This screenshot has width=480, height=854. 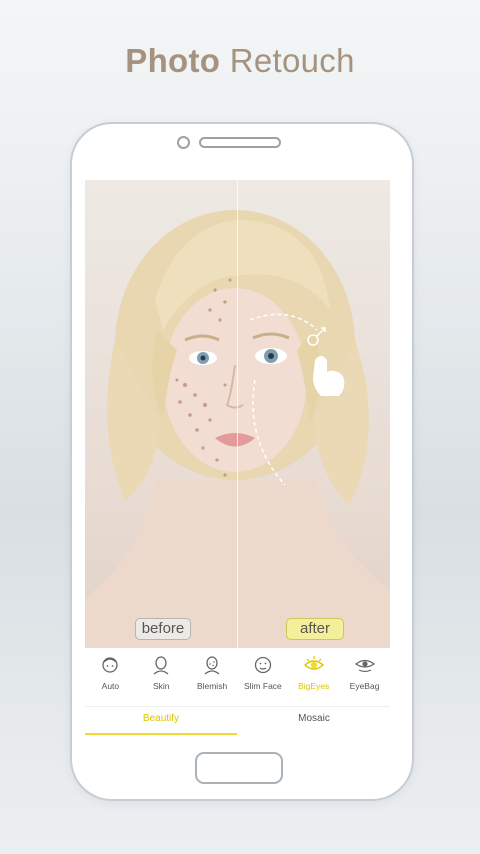 What do you see at coordinates (212, 677) in the screenshot?
I see `tool-blemish: Blemish` at bounding box center [212, 677].